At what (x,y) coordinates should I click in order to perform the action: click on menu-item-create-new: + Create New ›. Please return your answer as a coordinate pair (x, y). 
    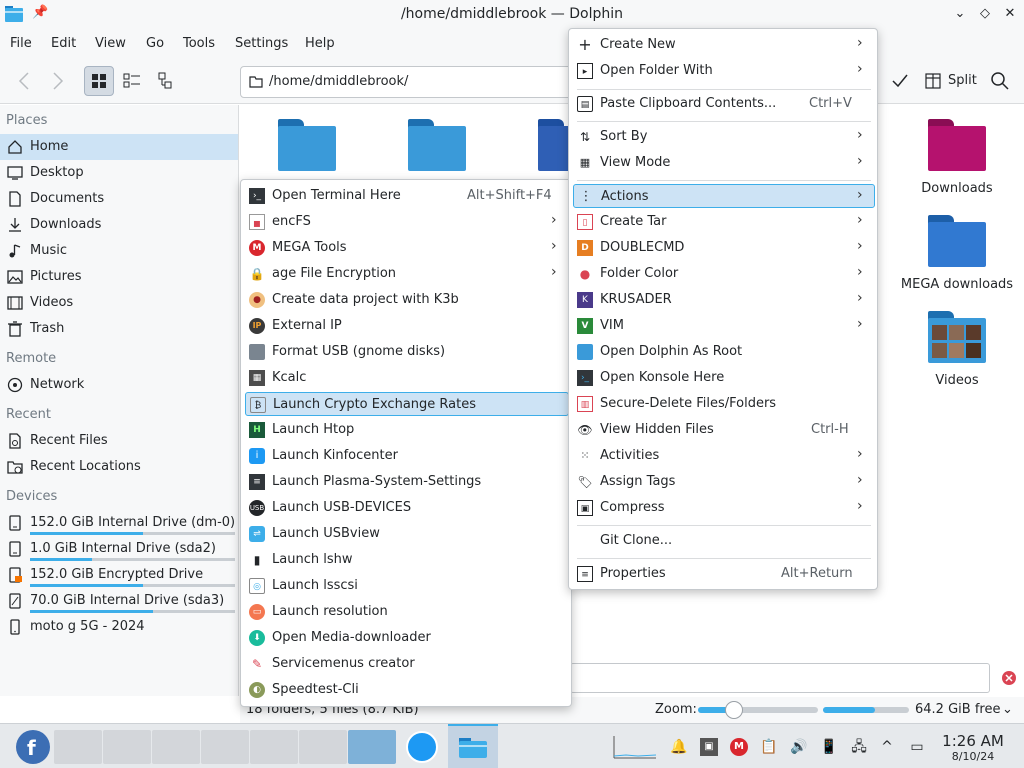
    Looking at the image, I should click on (724, 45).